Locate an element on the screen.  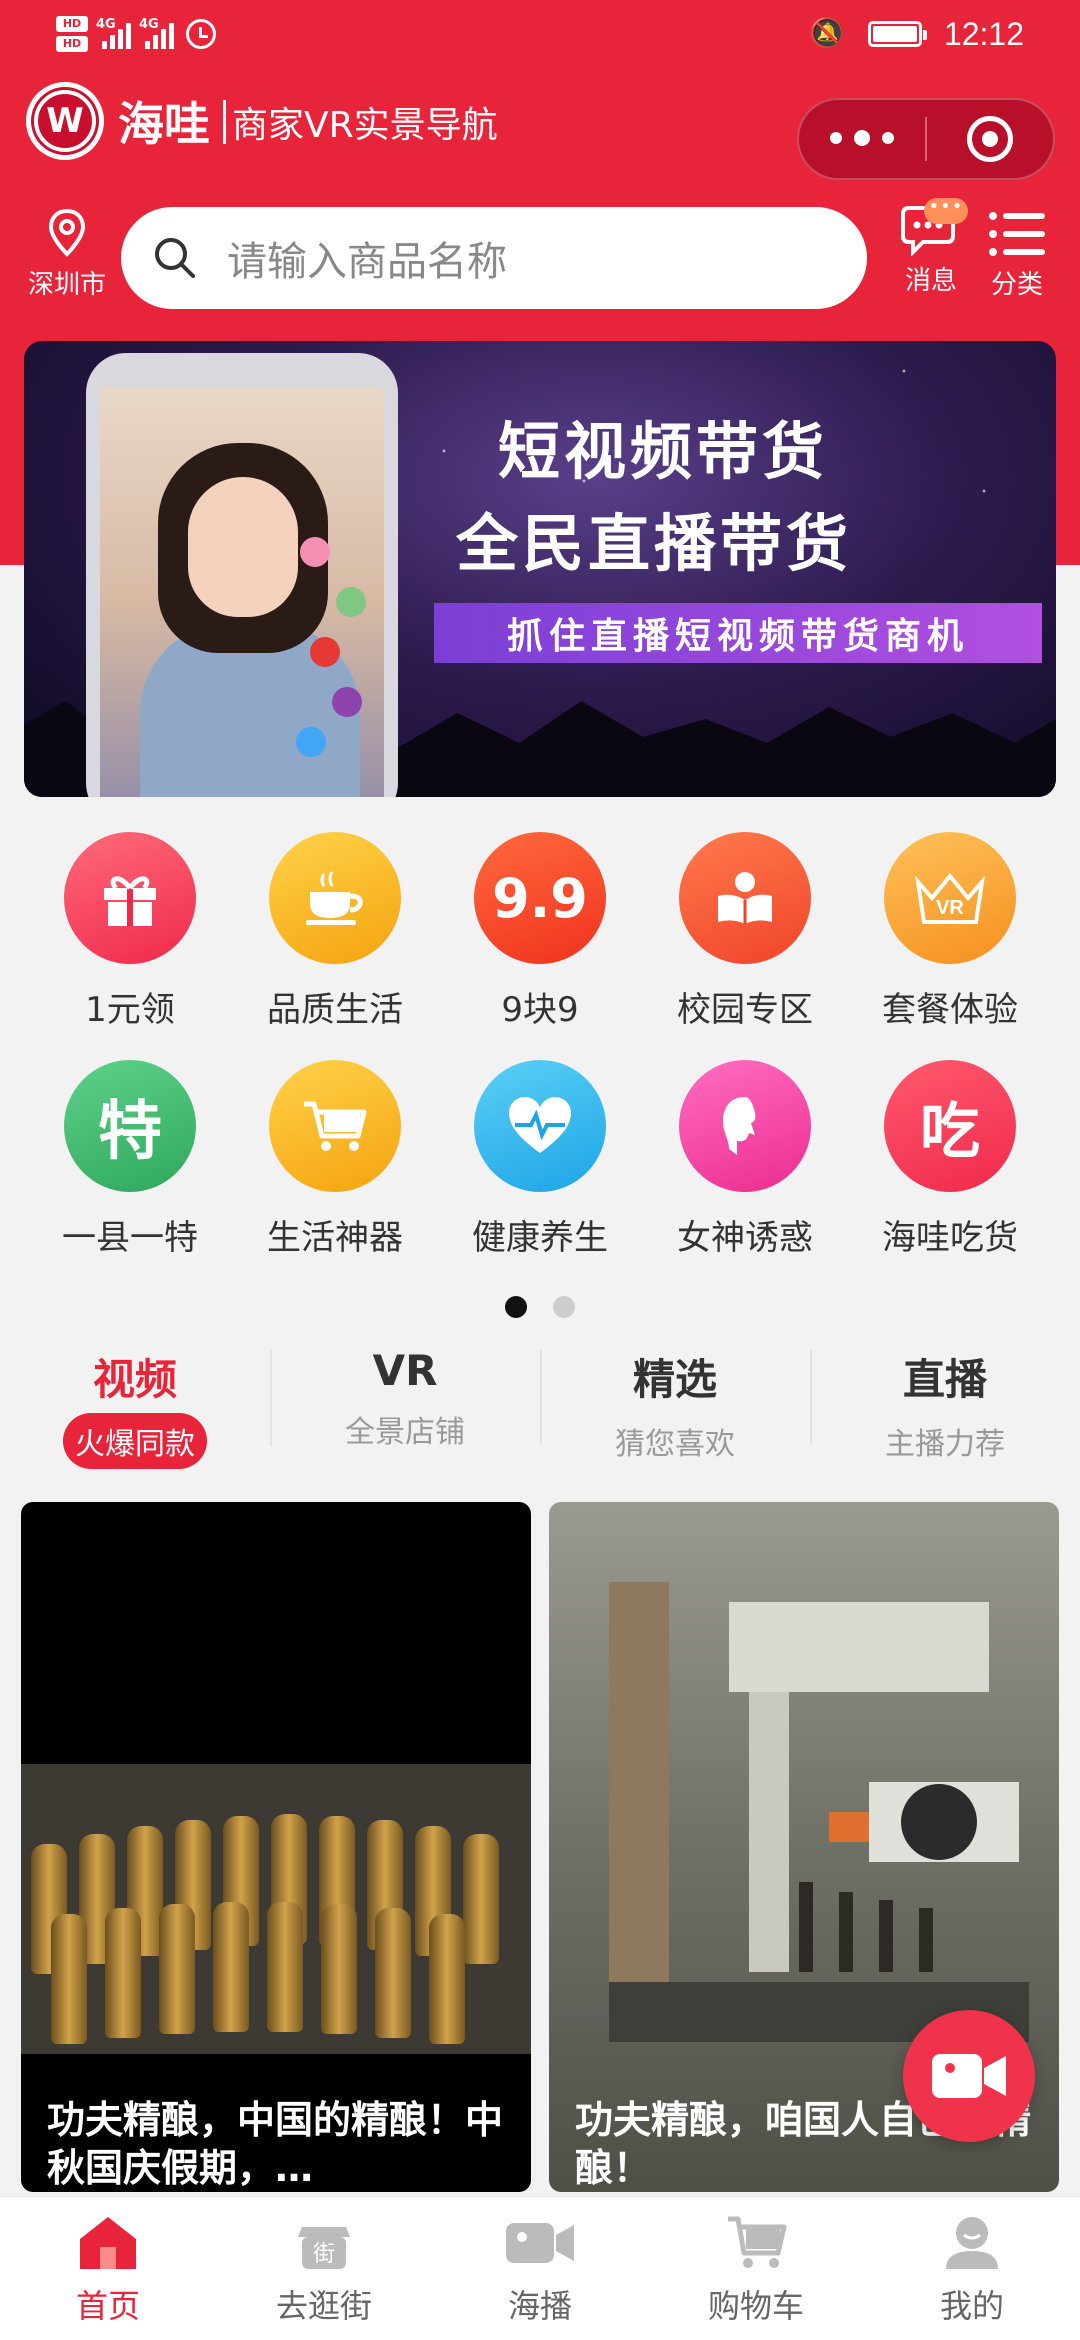
cart-icon is located at coordinates (757, 2242).